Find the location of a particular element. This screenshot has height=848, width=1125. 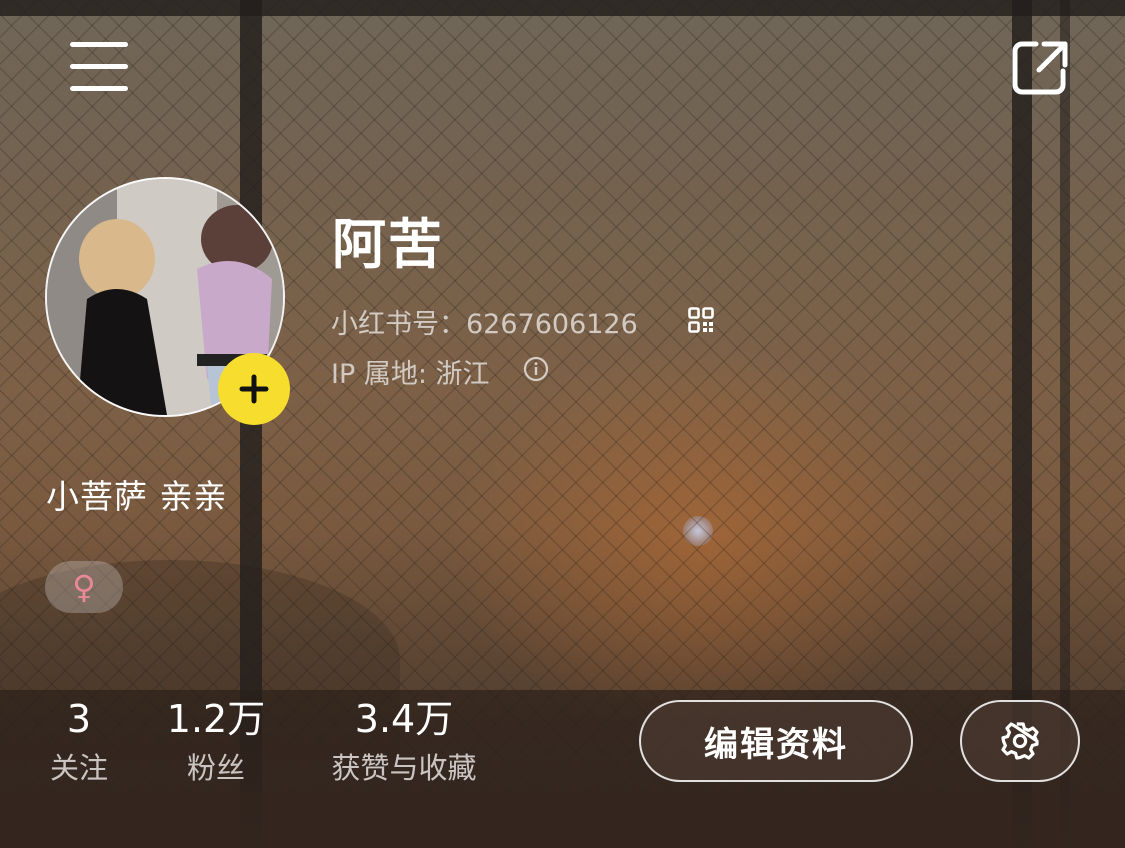

qr-code-icon is located at coordinates (701, 320).